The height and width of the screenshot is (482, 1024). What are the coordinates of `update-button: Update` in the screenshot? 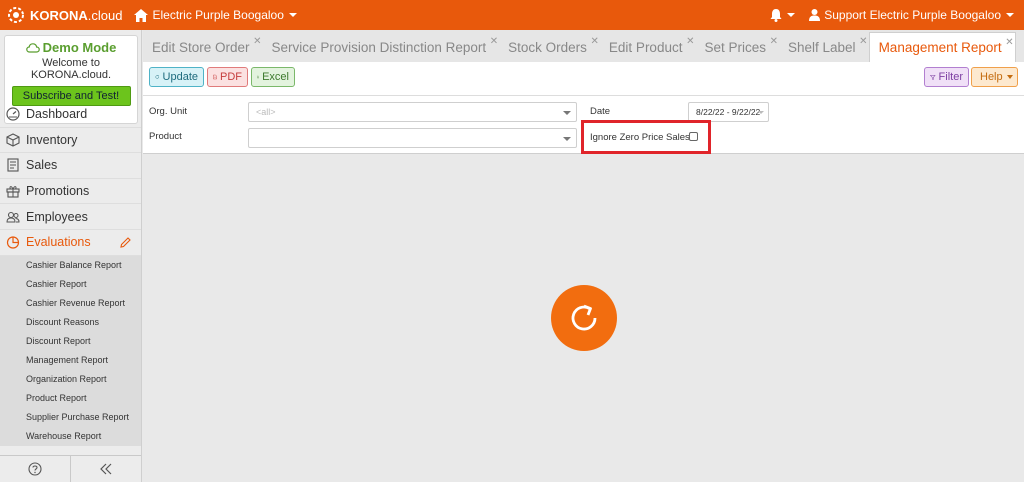 It's located at (176, 77).